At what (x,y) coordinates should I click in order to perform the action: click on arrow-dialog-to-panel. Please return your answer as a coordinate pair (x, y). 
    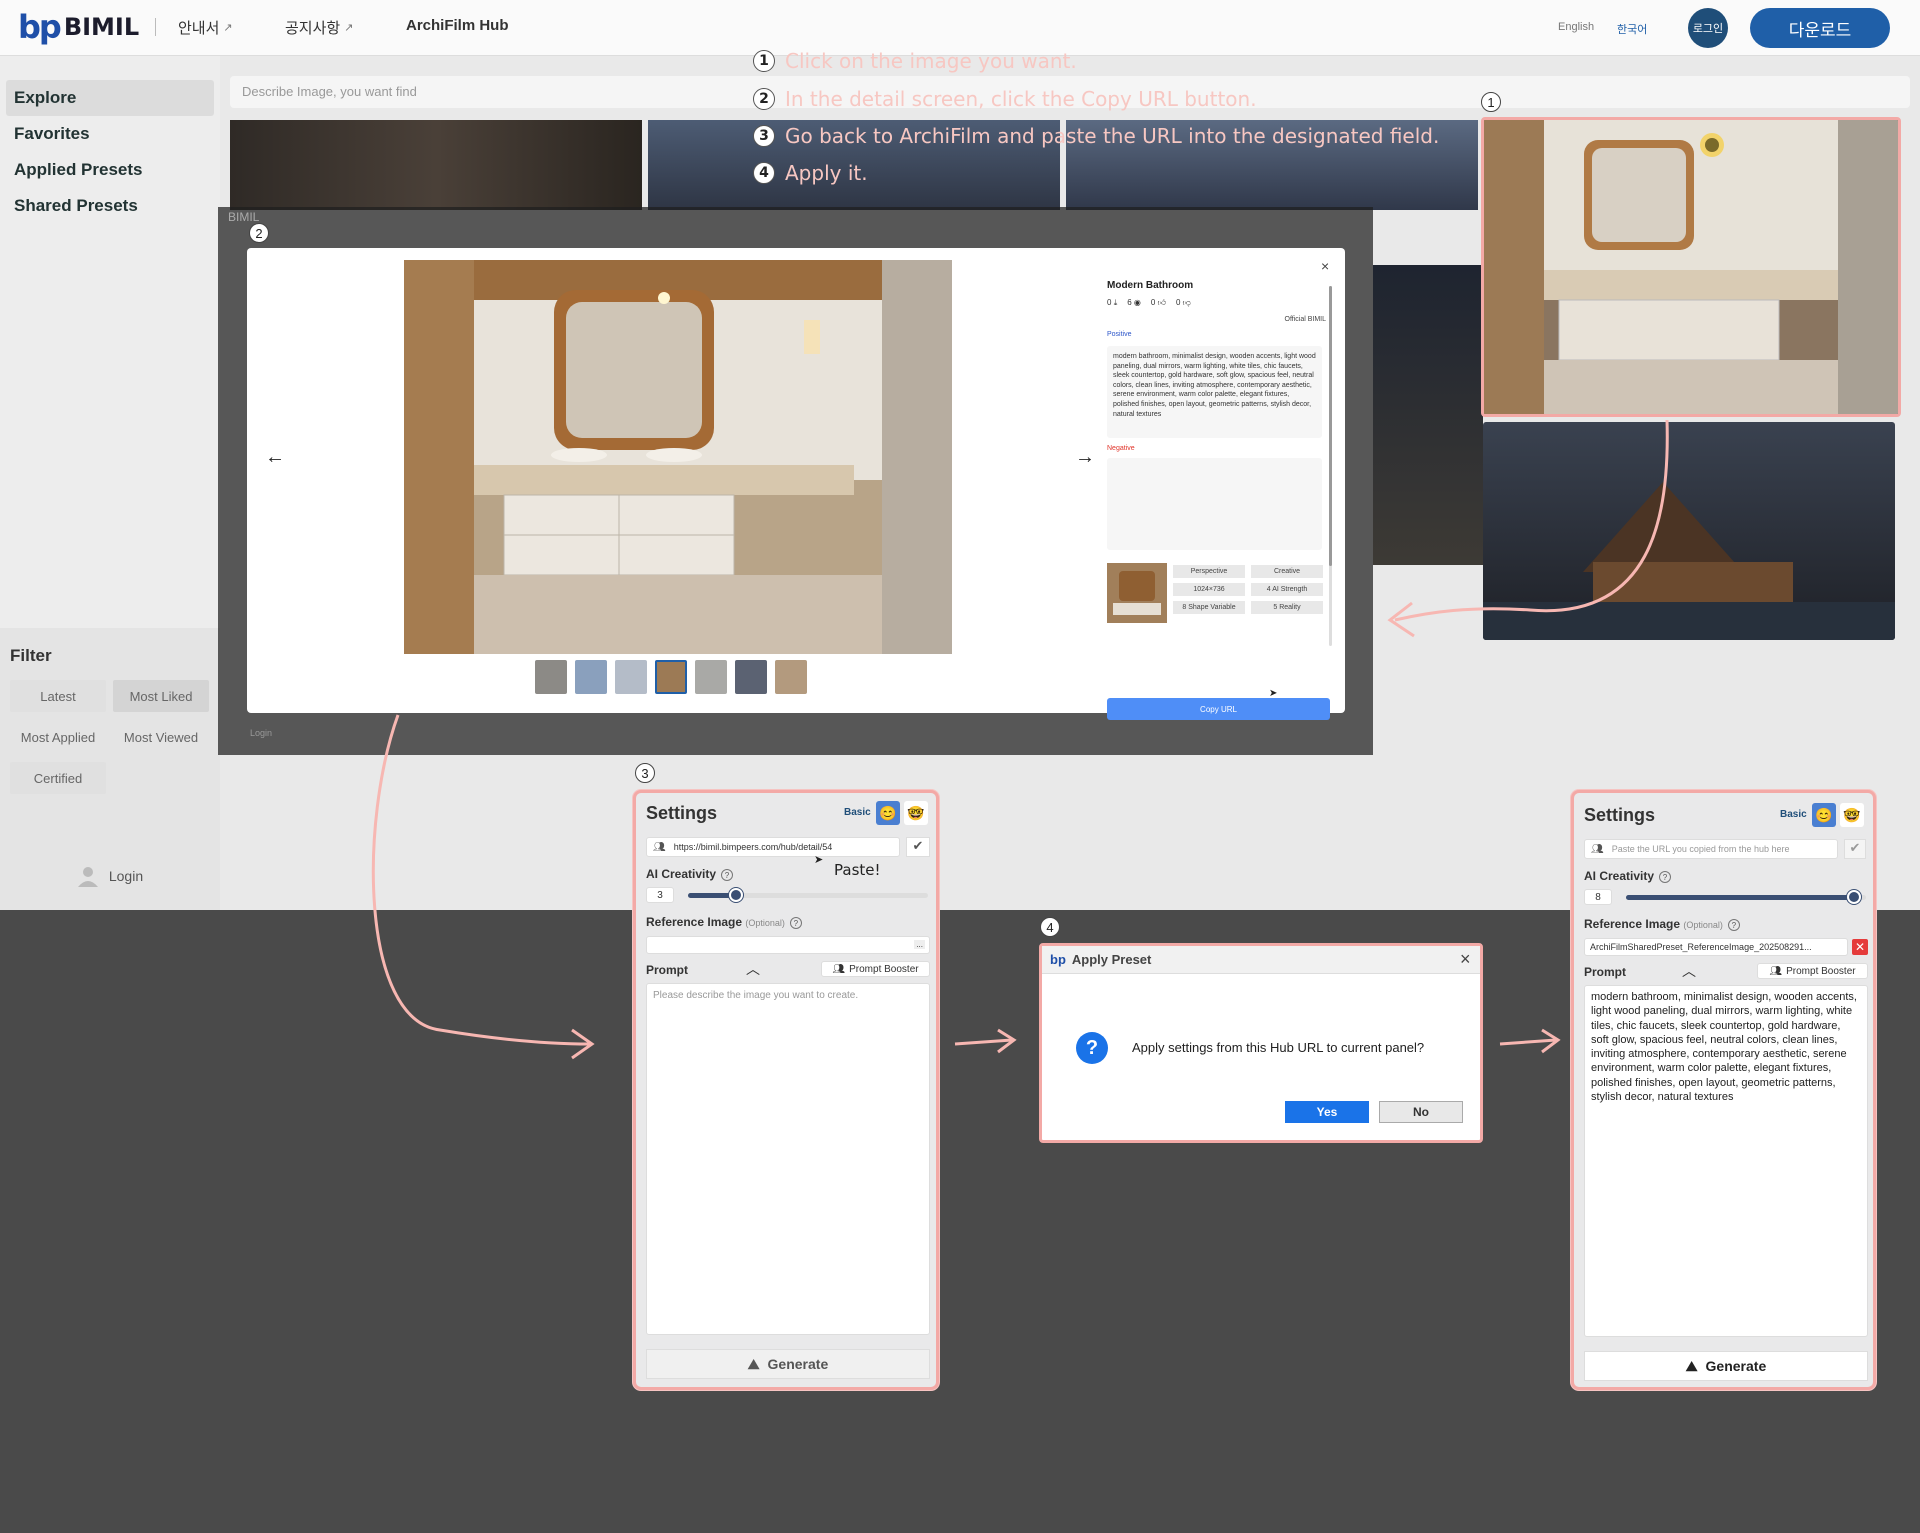
    Looking at the image, I should click on (1528, 1042).